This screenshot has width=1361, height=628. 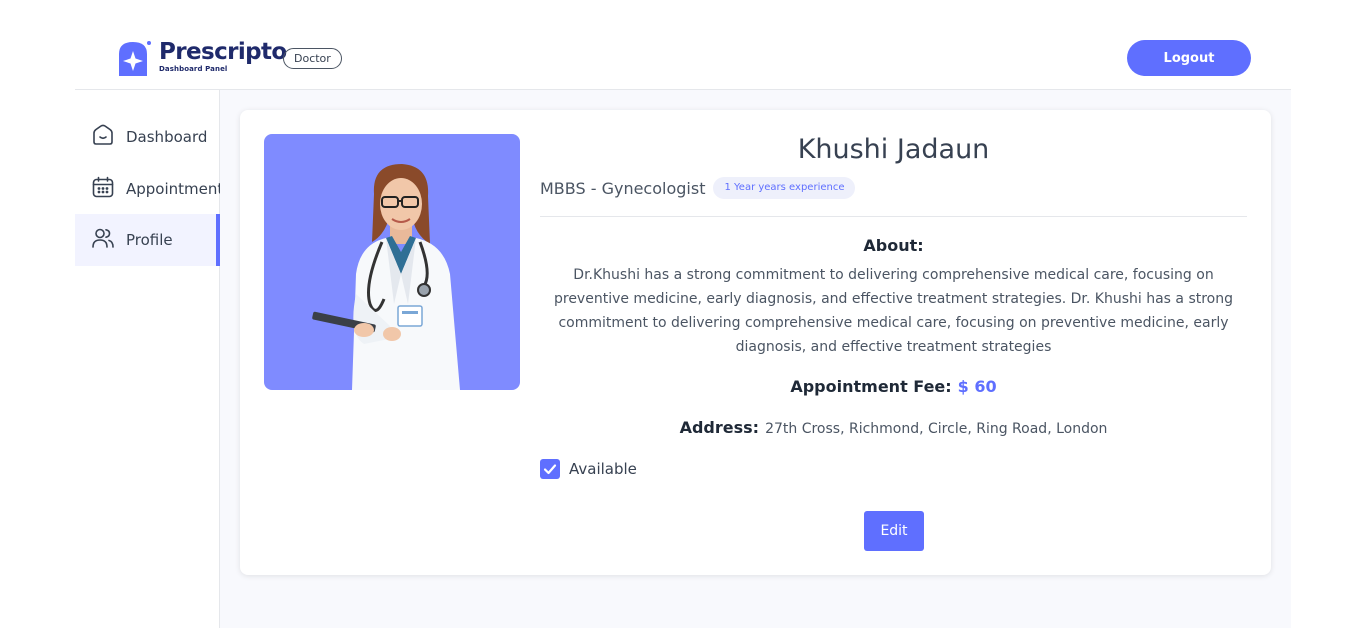 I want to click on availability-row: Available, so click(x=893, y=469).